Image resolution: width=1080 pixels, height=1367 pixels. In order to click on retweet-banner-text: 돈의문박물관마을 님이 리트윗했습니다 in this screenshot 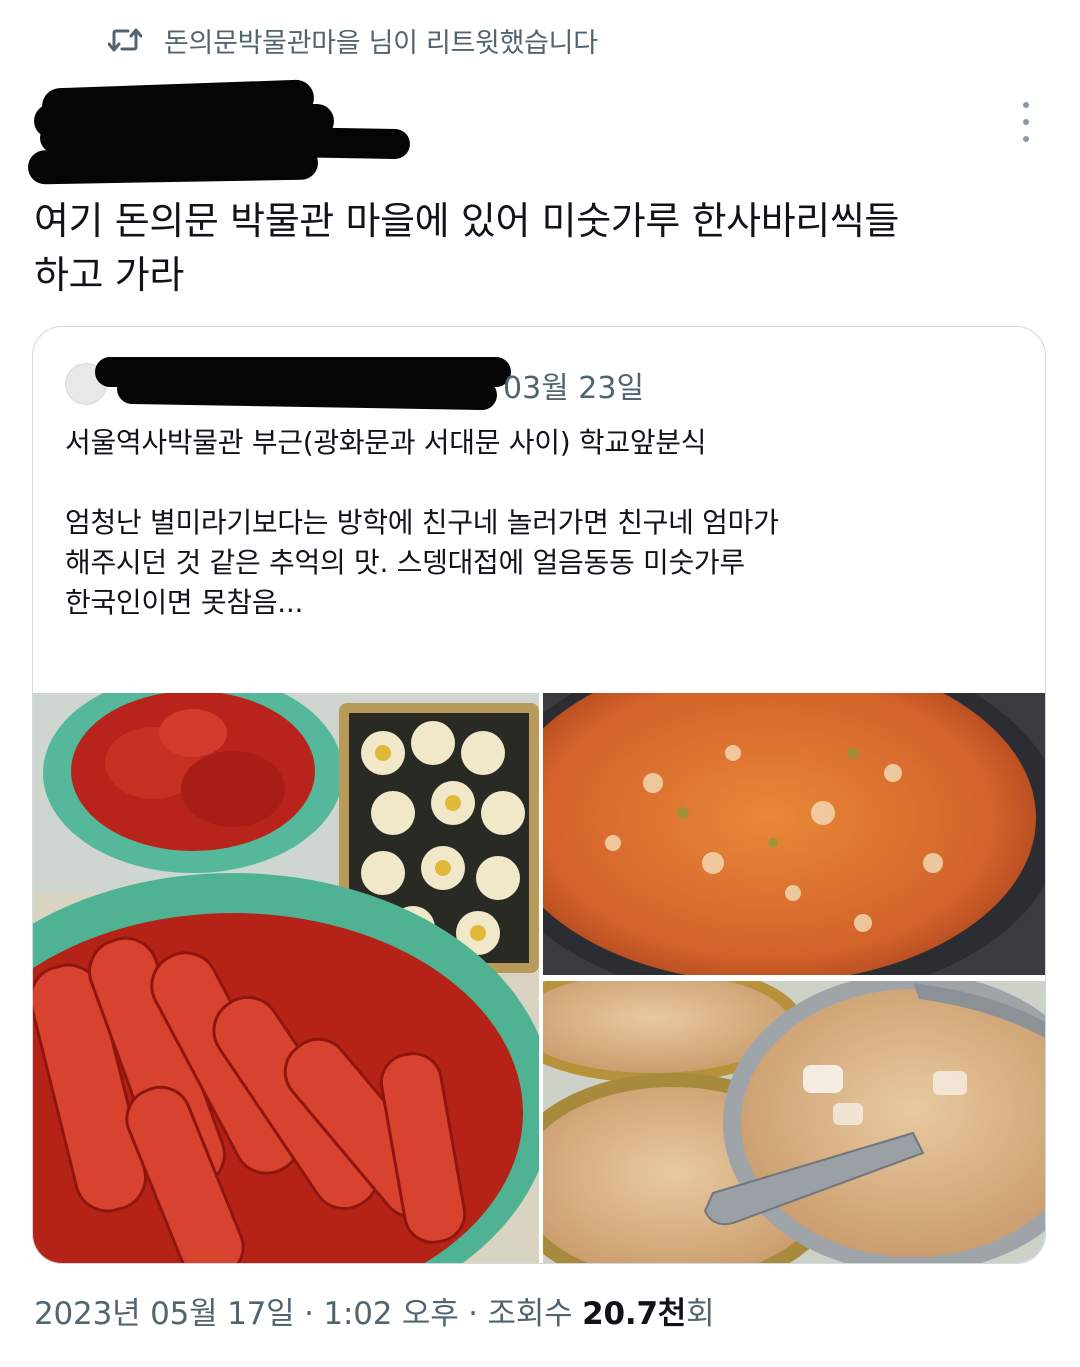, I will do `click(381, 43)`.